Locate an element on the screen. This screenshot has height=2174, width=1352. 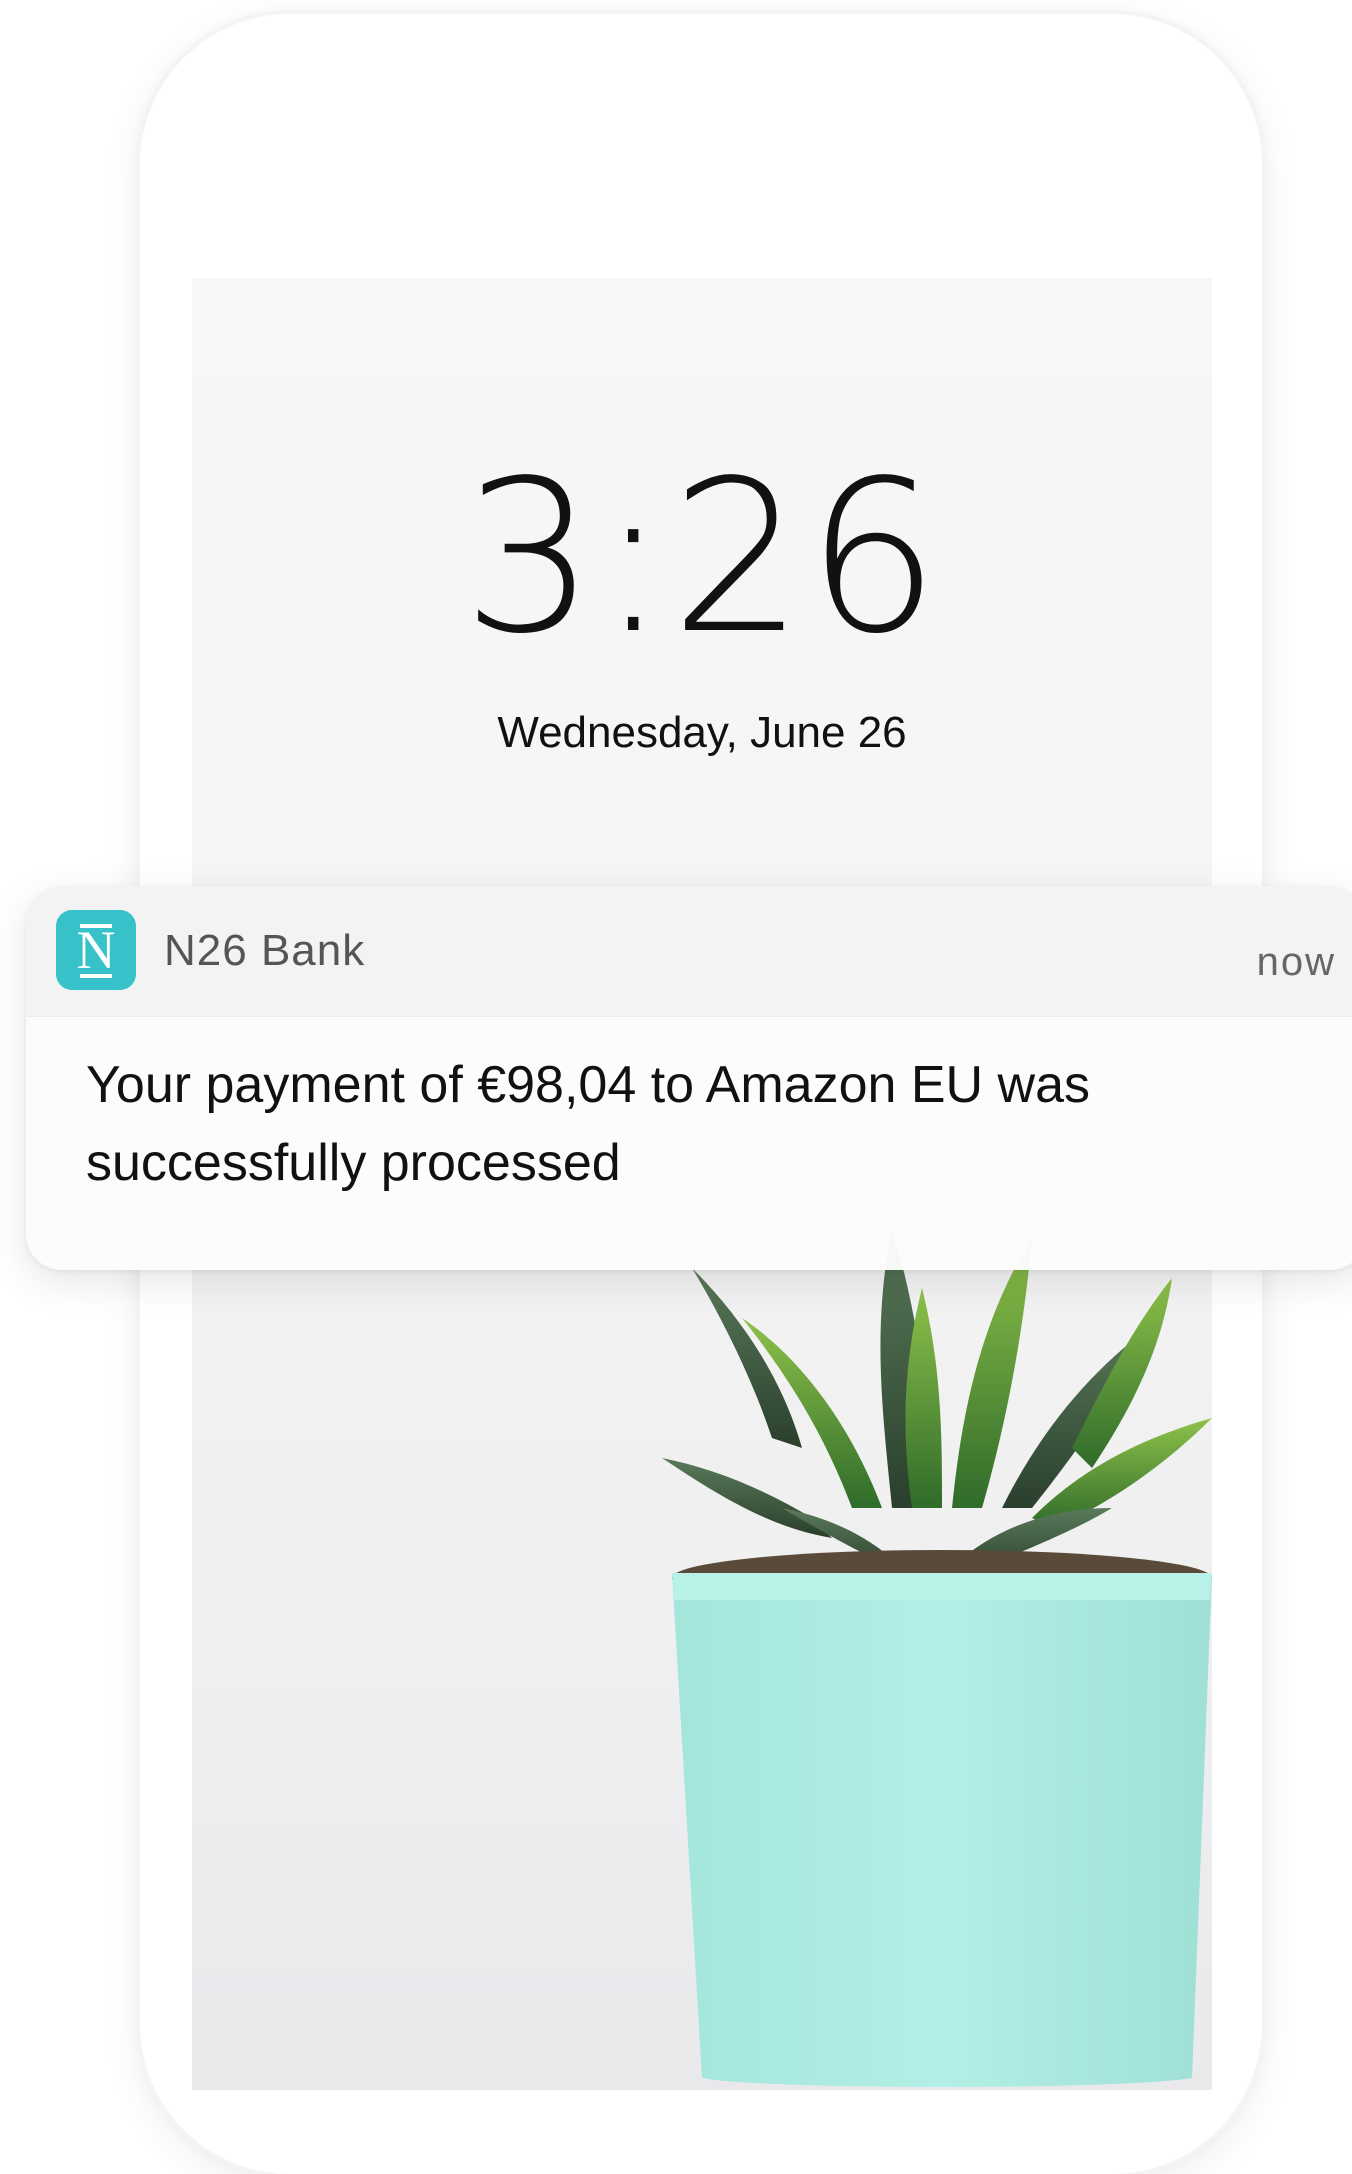
notification-app-name: N26 Bank is located at coordinates (265, 950).